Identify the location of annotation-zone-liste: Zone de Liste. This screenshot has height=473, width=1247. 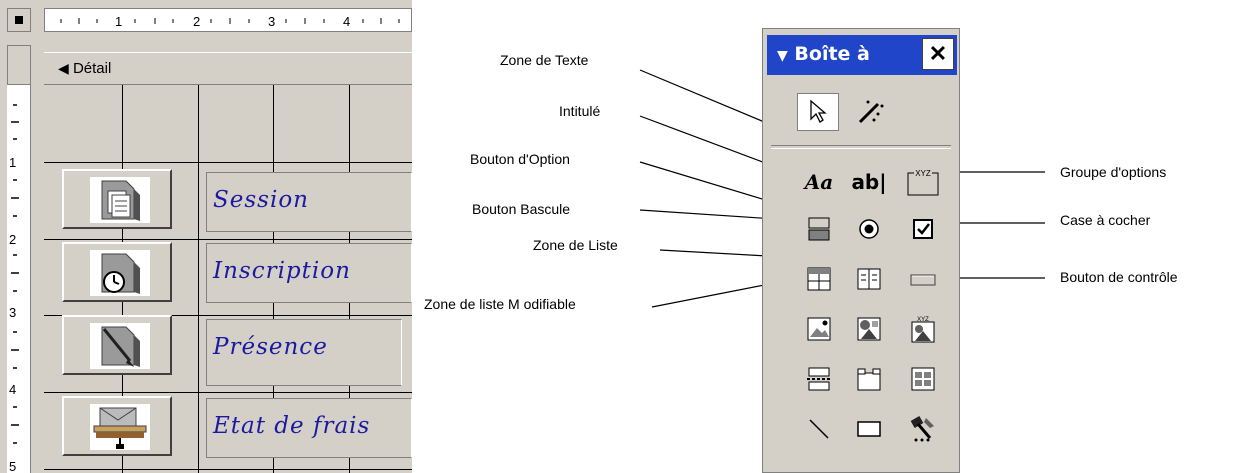
(575, 245).